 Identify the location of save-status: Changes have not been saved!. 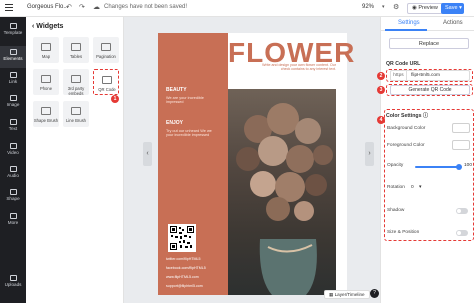
(146, 7).